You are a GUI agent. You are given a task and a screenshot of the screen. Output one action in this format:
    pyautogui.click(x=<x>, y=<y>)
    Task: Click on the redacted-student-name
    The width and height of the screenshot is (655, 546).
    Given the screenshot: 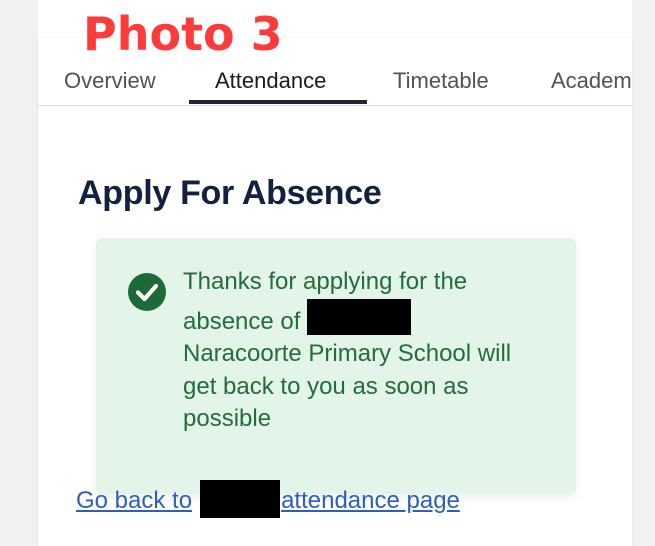 What is the action you would take?
    pyautogui.click(x=359, y=316)
    